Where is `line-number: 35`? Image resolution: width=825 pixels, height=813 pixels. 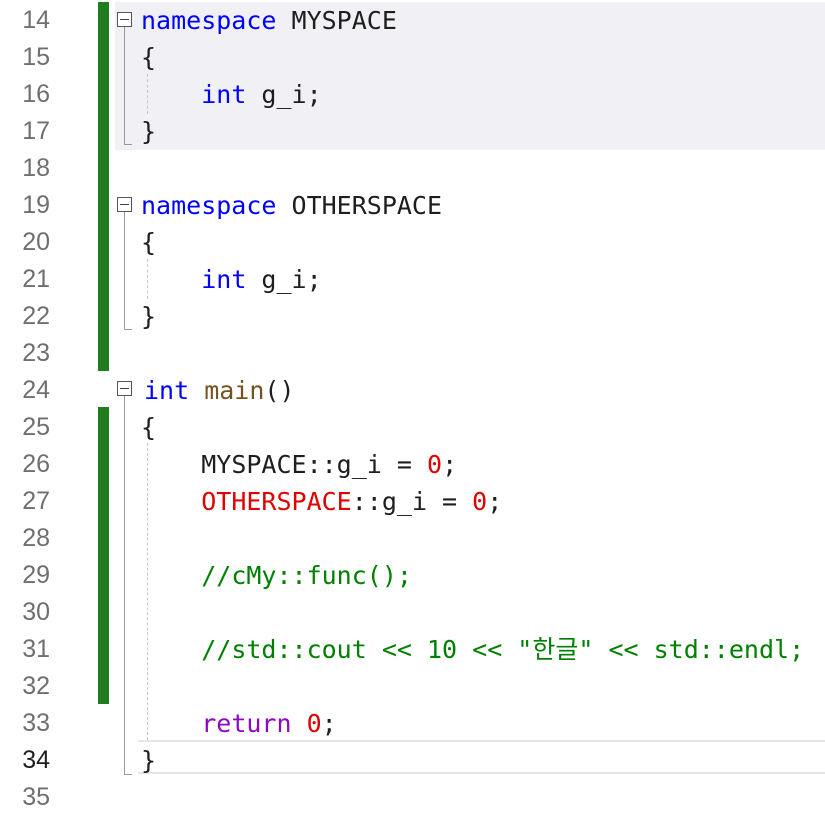
line-number: 35 is located at coordinates (36, 797).